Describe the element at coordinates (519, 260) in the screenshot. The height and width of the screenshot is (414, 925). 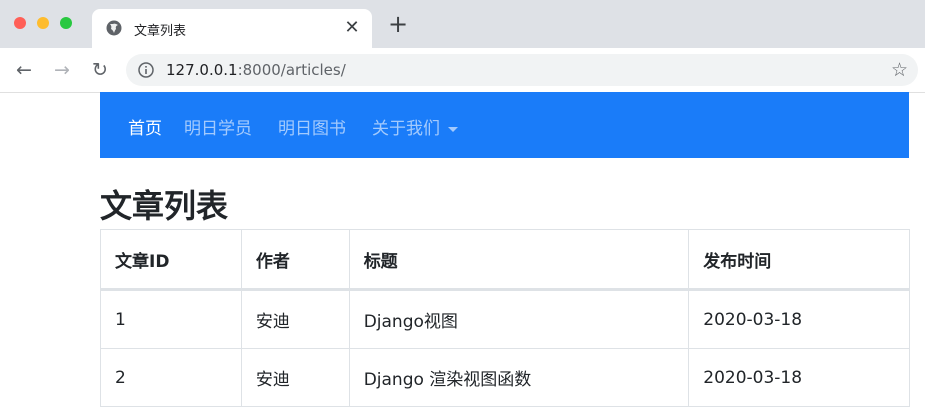
I see `column-header-title: 标题` at that location.